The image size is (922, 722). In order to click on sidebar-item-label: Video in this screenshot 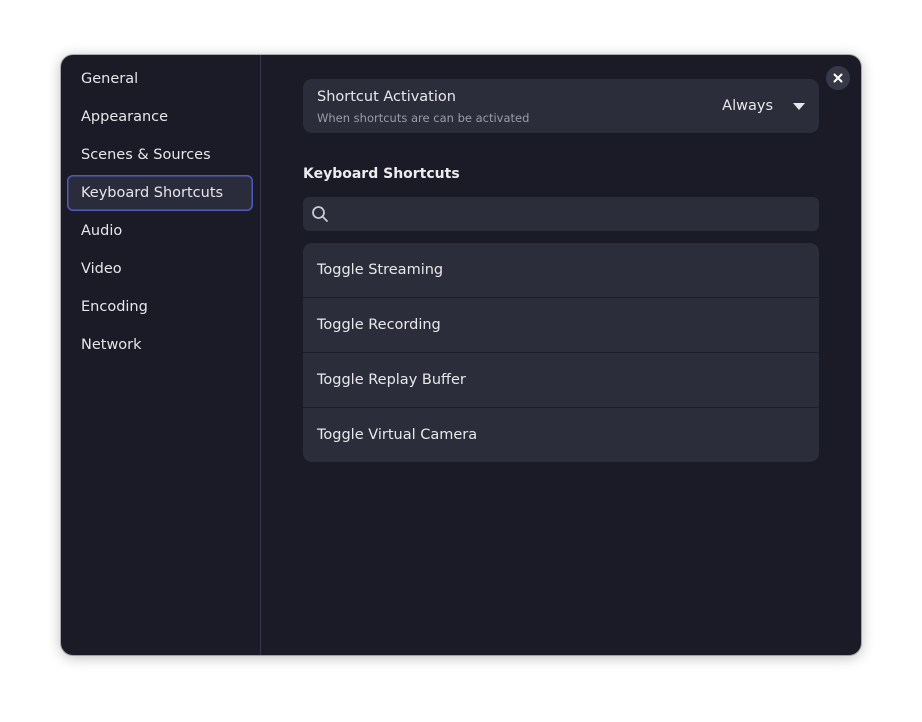, I will do `click(101, 269)`.